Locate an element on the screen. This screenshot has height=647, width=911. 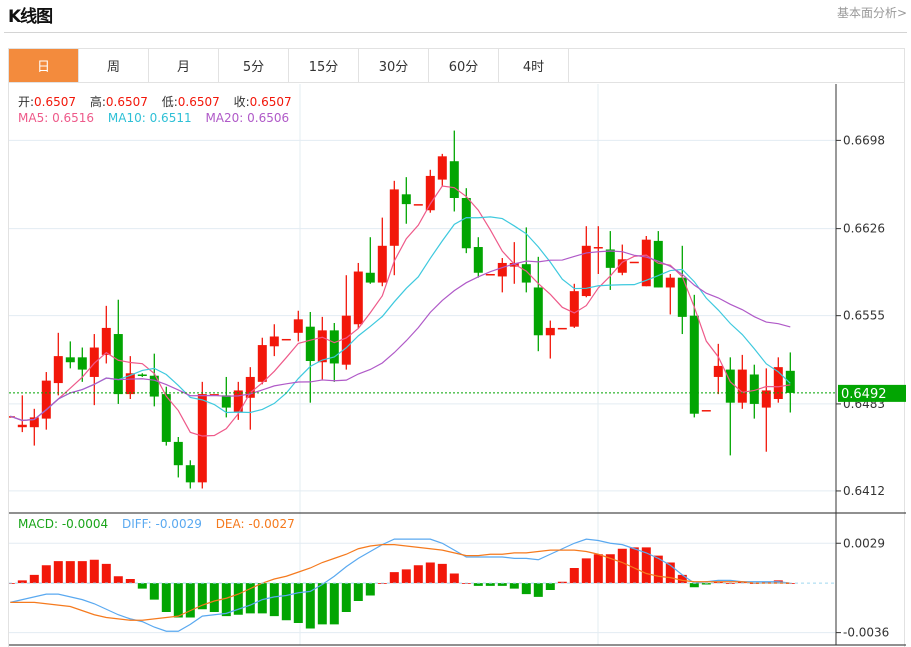
open-value: 0.6507 is located at coordinates (55, 102).